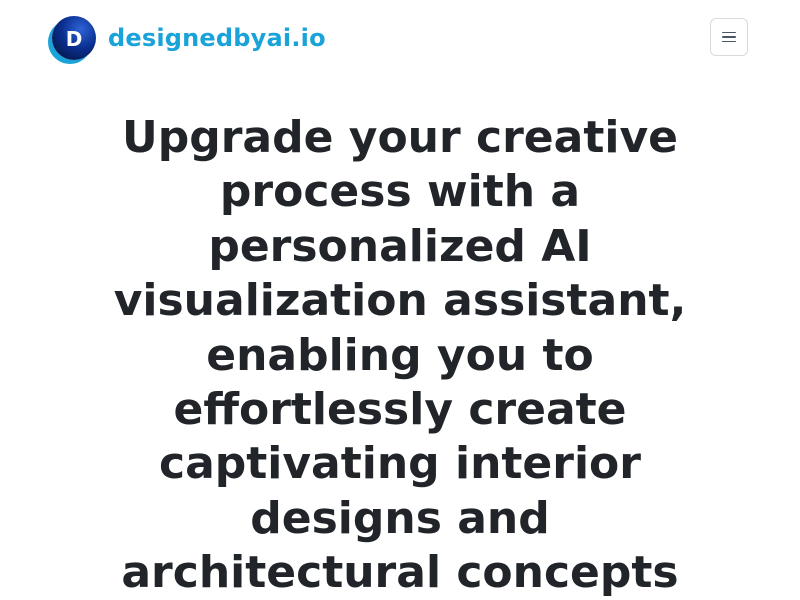 This screenshot has height=600, width=800. I want to click on site-header: D designedbyai.io, so click(400, 38).